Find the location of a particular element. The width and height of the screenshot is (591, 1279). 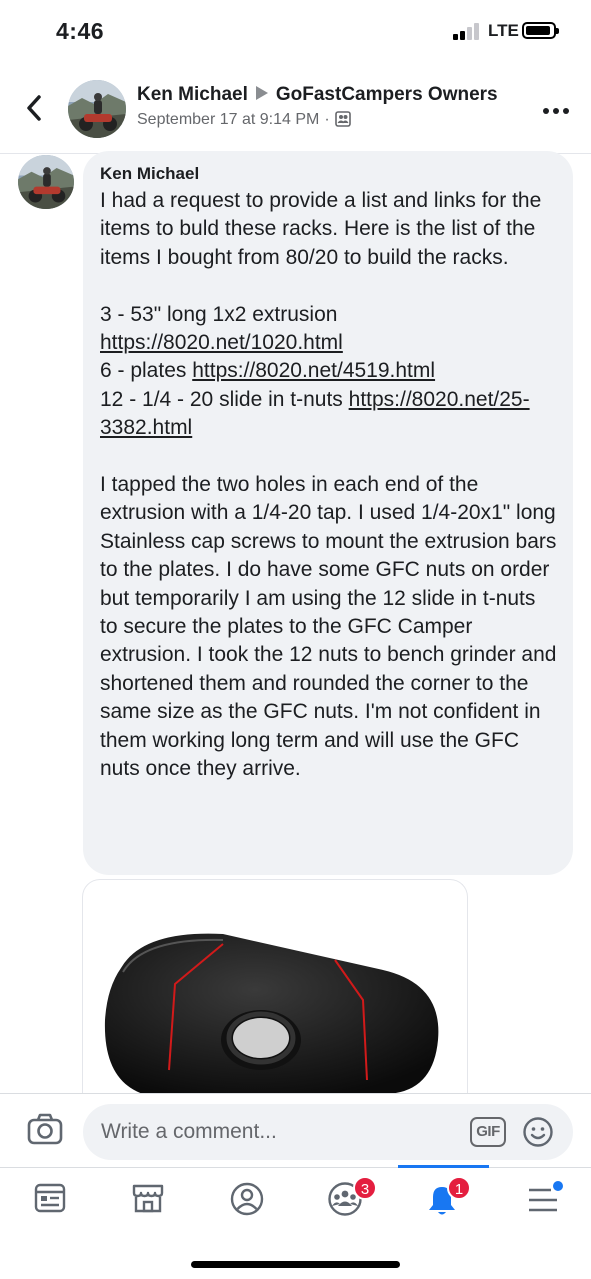

tab-menu is located at coordinates (543, 1198).